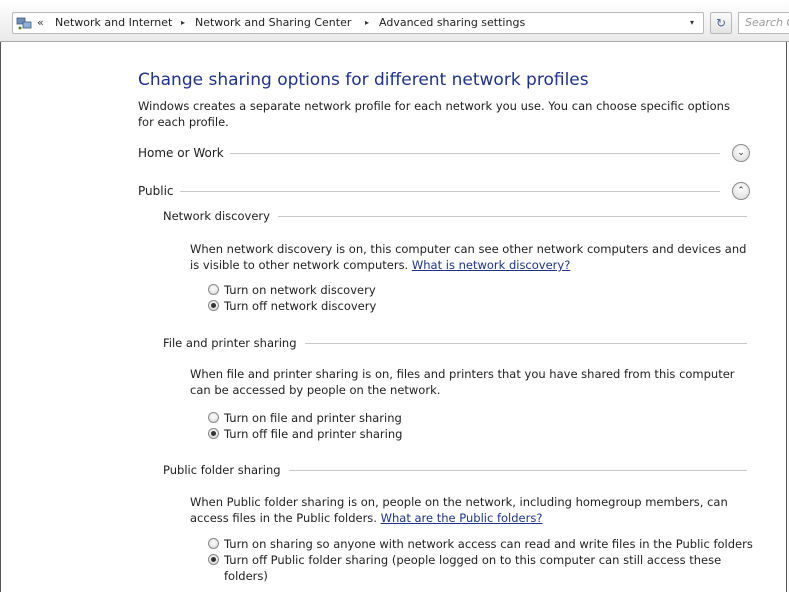 This screenshot has height=592, width=789. I want to click on profile-public: Public ⌃, so click(444, 191).